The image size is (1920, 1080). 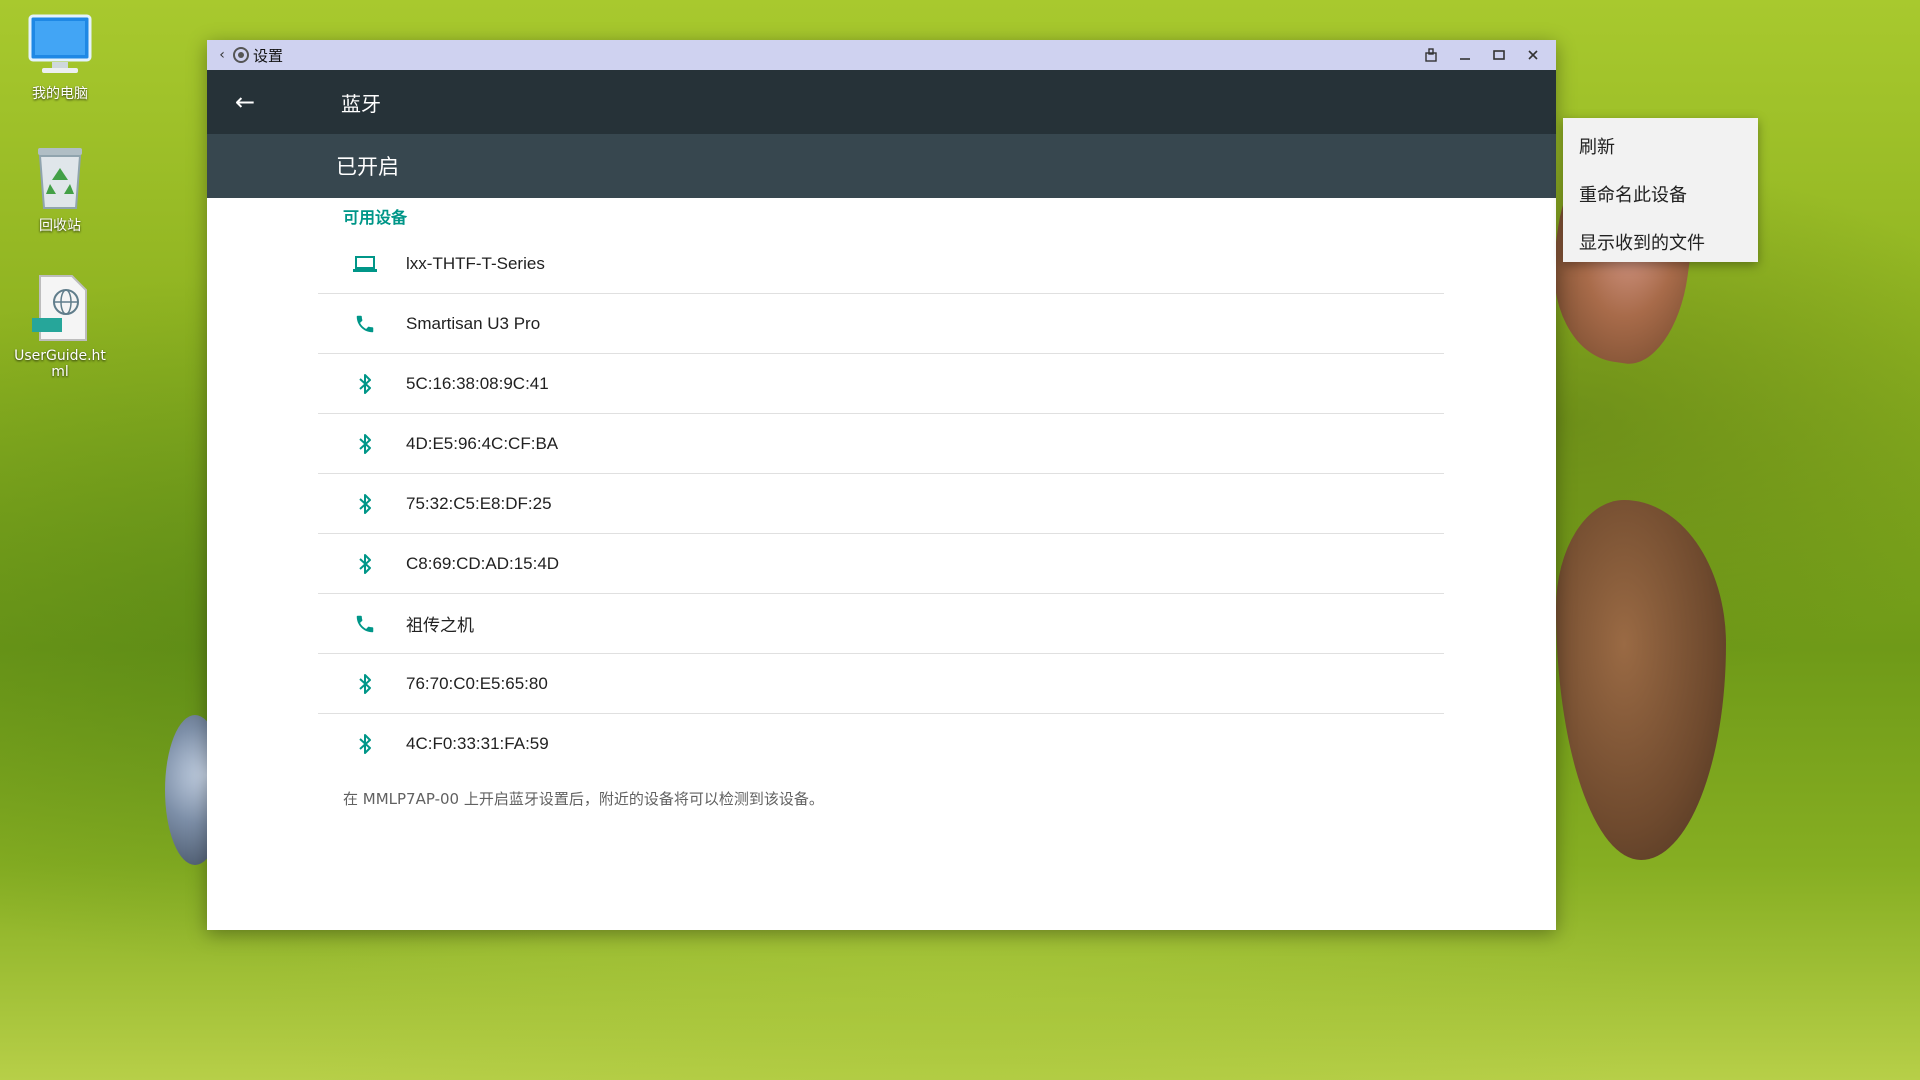 I want to click on close-icon, so click(x=1533, y=55).